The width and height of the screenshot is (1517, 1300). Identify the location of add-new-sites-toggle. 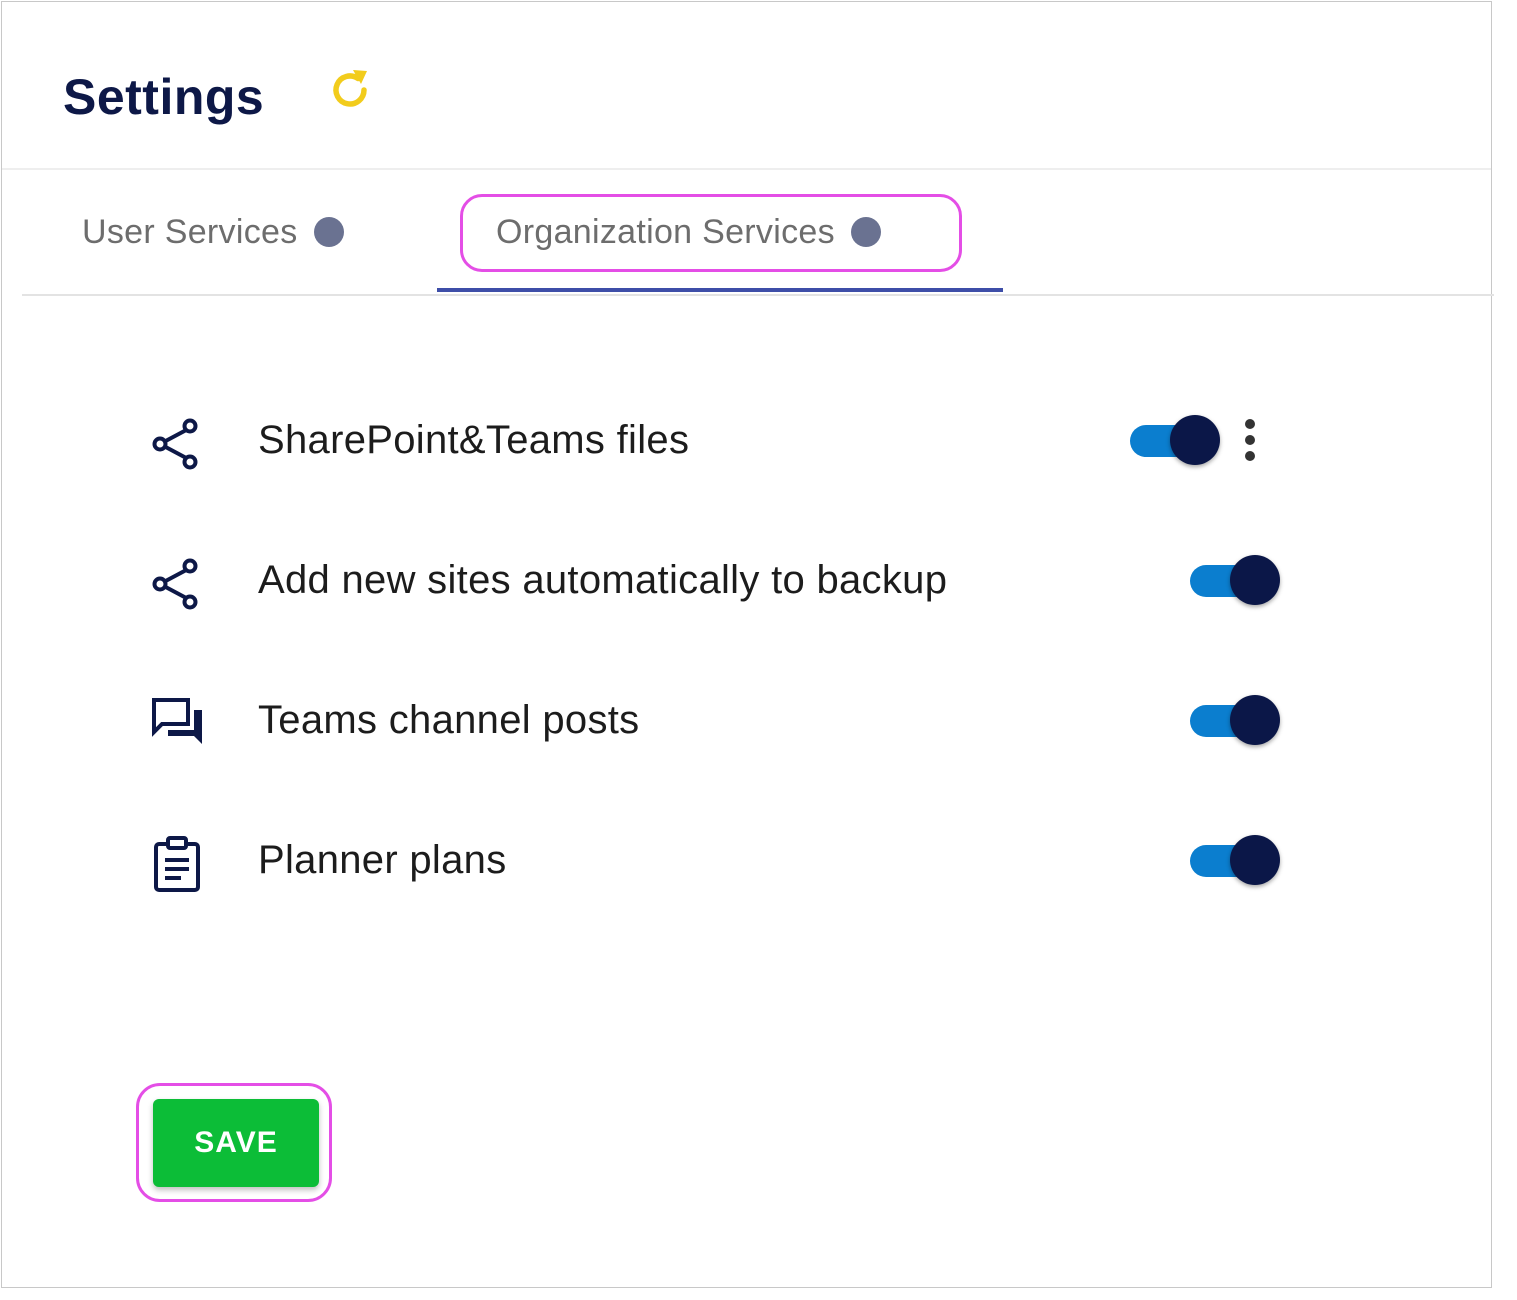
(1236, 580).